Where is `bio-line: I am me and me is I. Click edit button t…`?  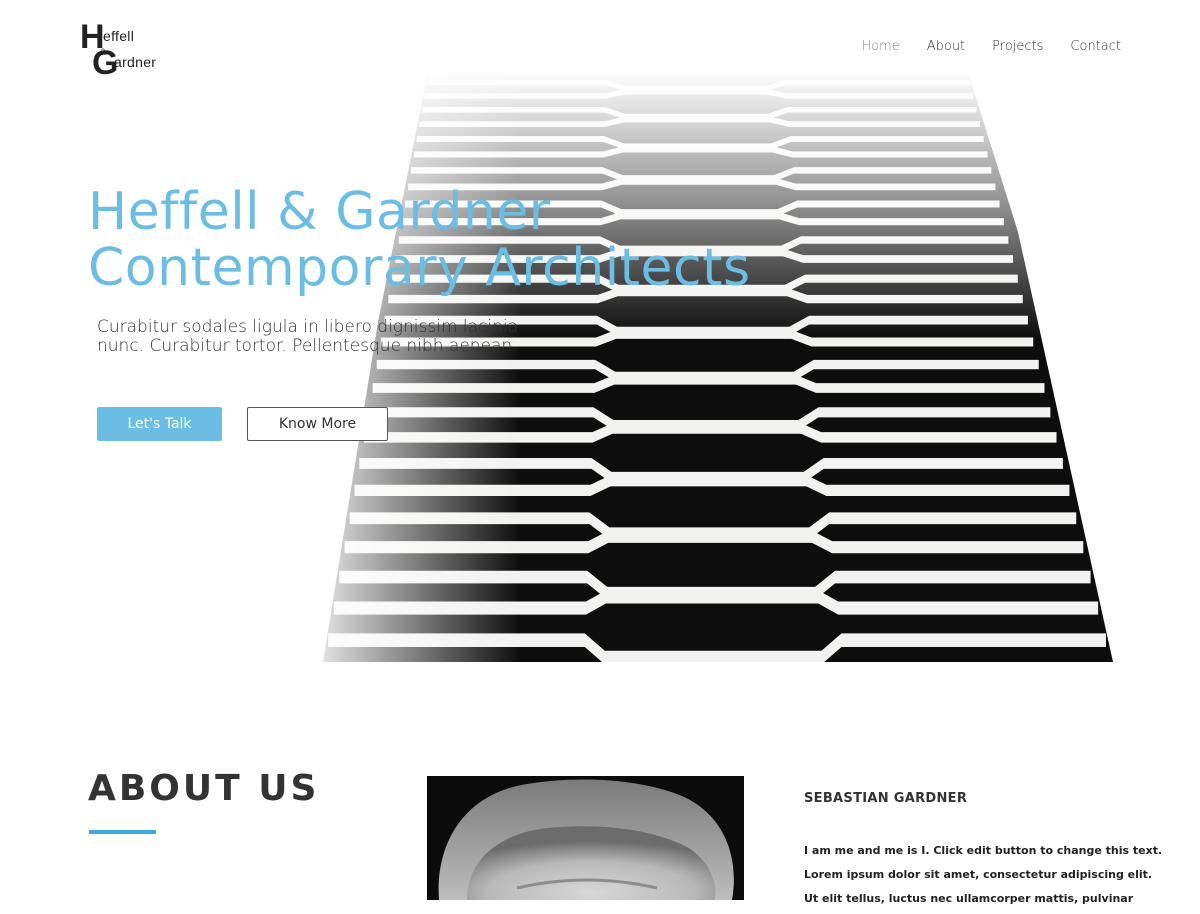
bio-line: I am me and me is I. Click edit button t… is located at coordinates (983, 850).